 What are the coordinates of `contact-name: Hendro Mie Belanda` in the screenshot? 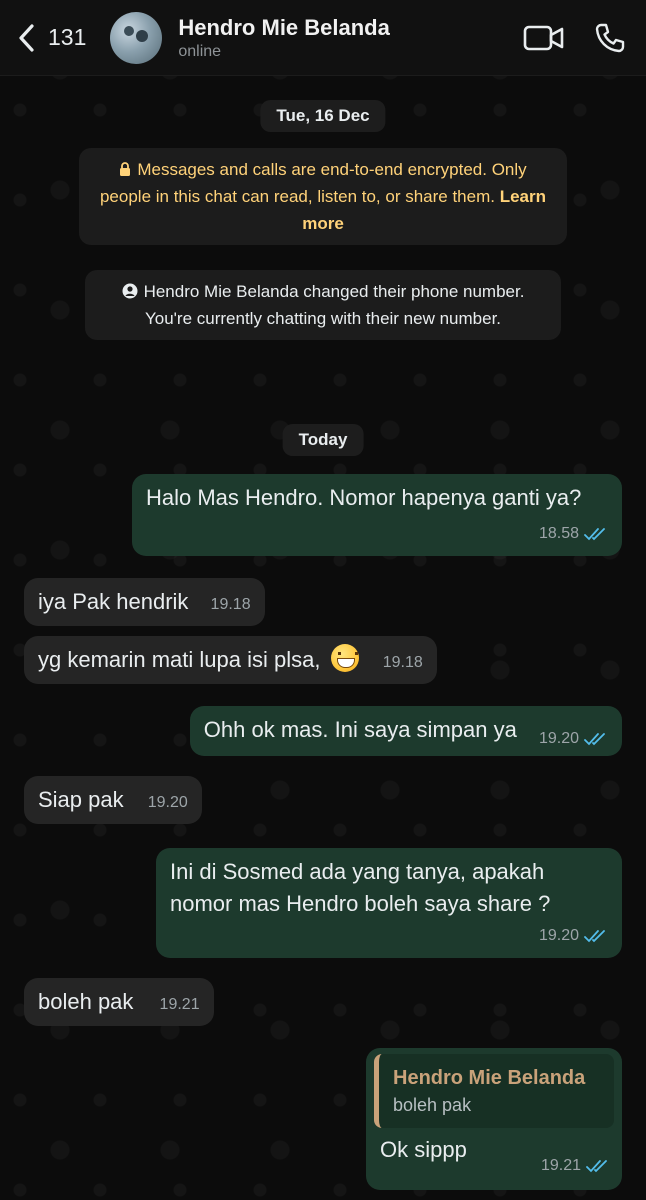 It's located at (284, 27).